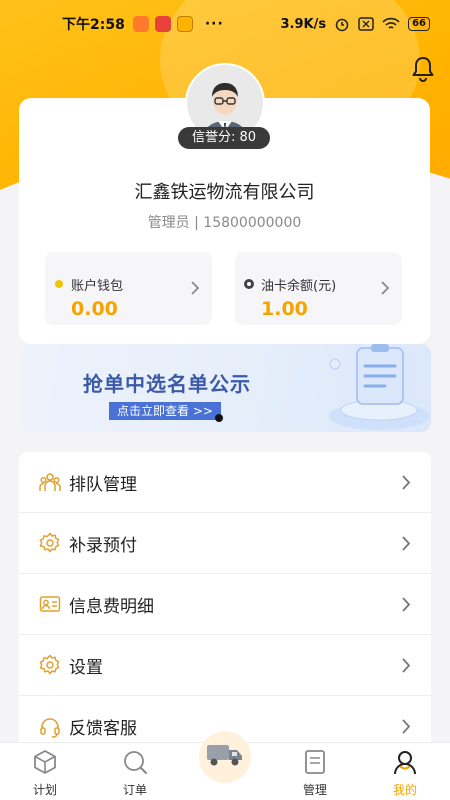 Image resolution: width=450 pixels, height=800 pixels. Describe the element at coordinates (50, 604) in the screenshot. I see `id-card-icon` at that location.